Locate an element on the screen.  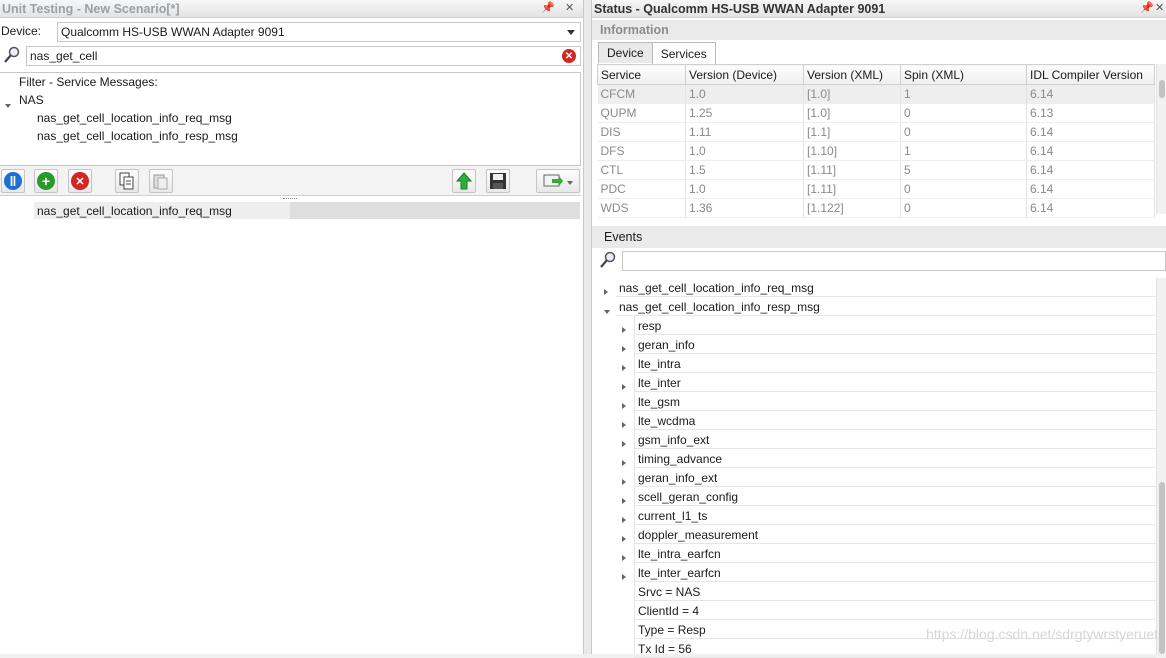
tree-item: nas_get_cell_location_info_resp_msg is located at coordinates (137, 136).